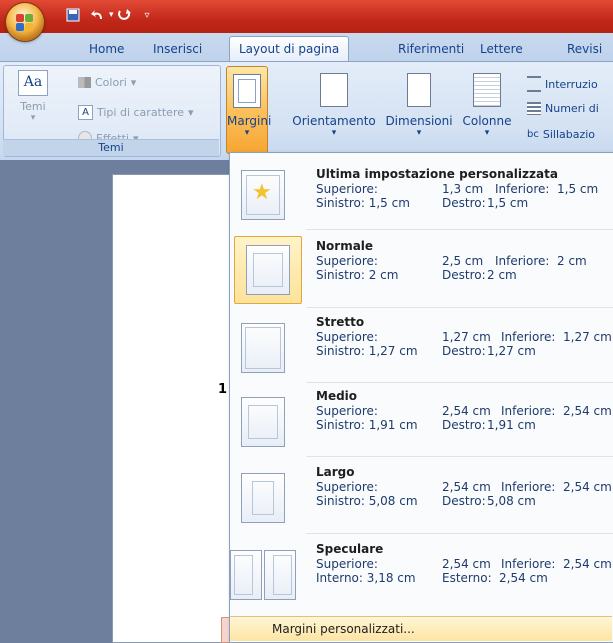  I want to click on top-value: 1,27 cm, so click(466, 337).